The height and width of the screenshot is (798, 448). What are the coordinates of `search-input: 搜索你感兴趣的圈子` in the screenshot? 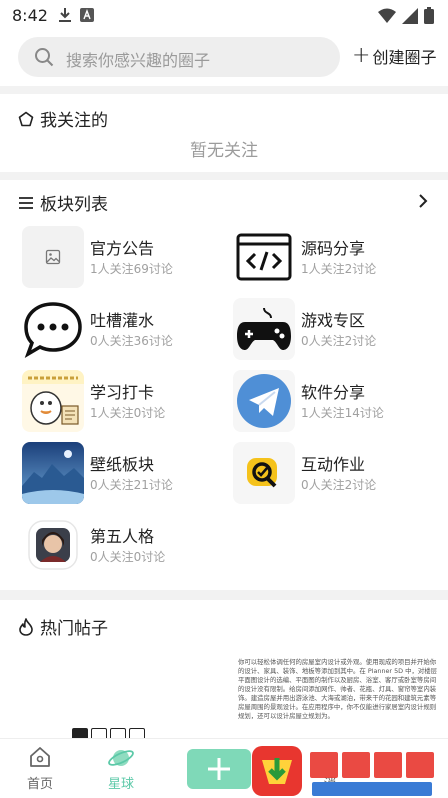 It's located at (179, 57).